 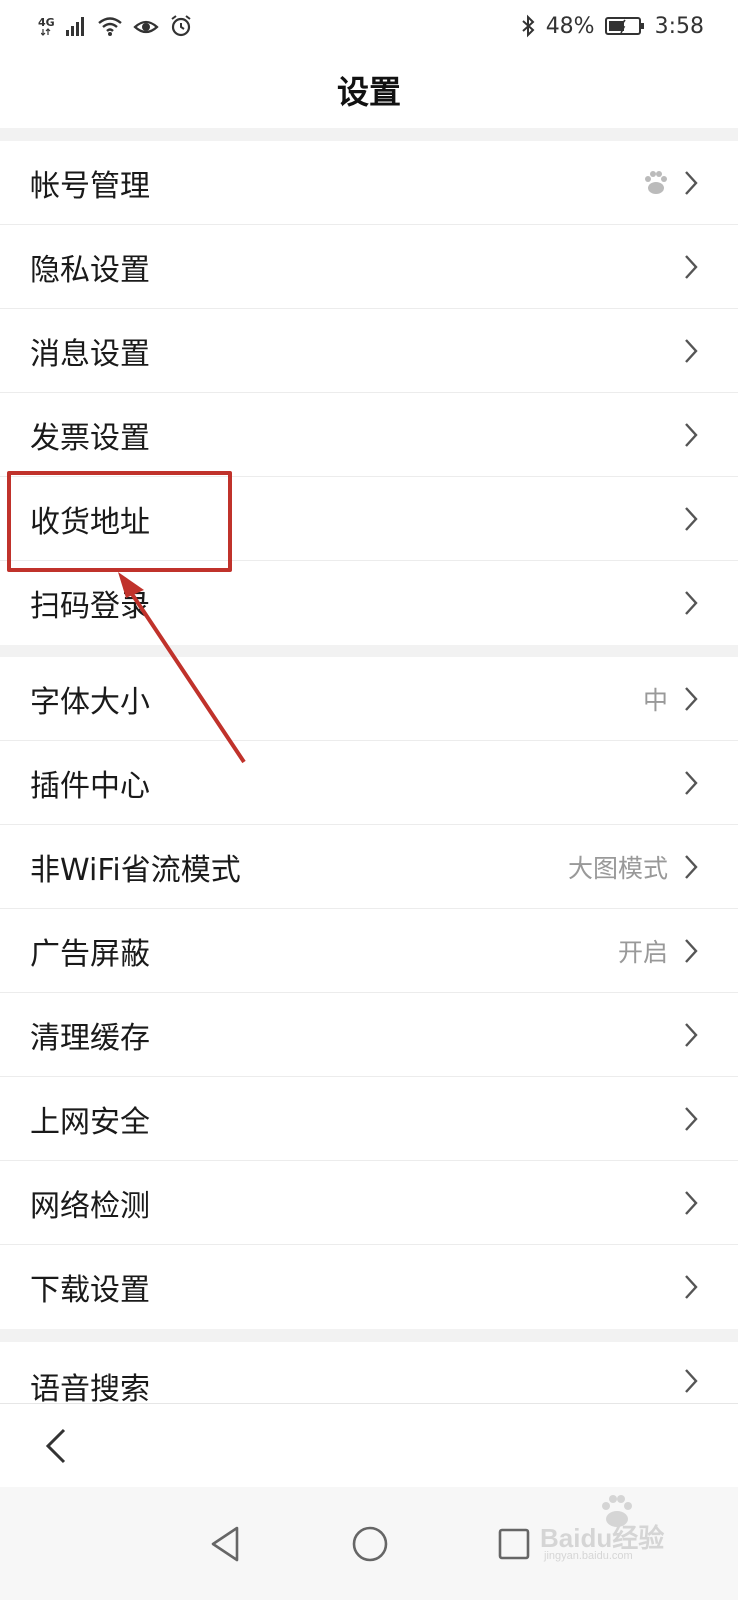 What do you see at coordinates (90, 702) in the screenshot?
I see `row-label: 字体大小` at bounding box center [90, 702].